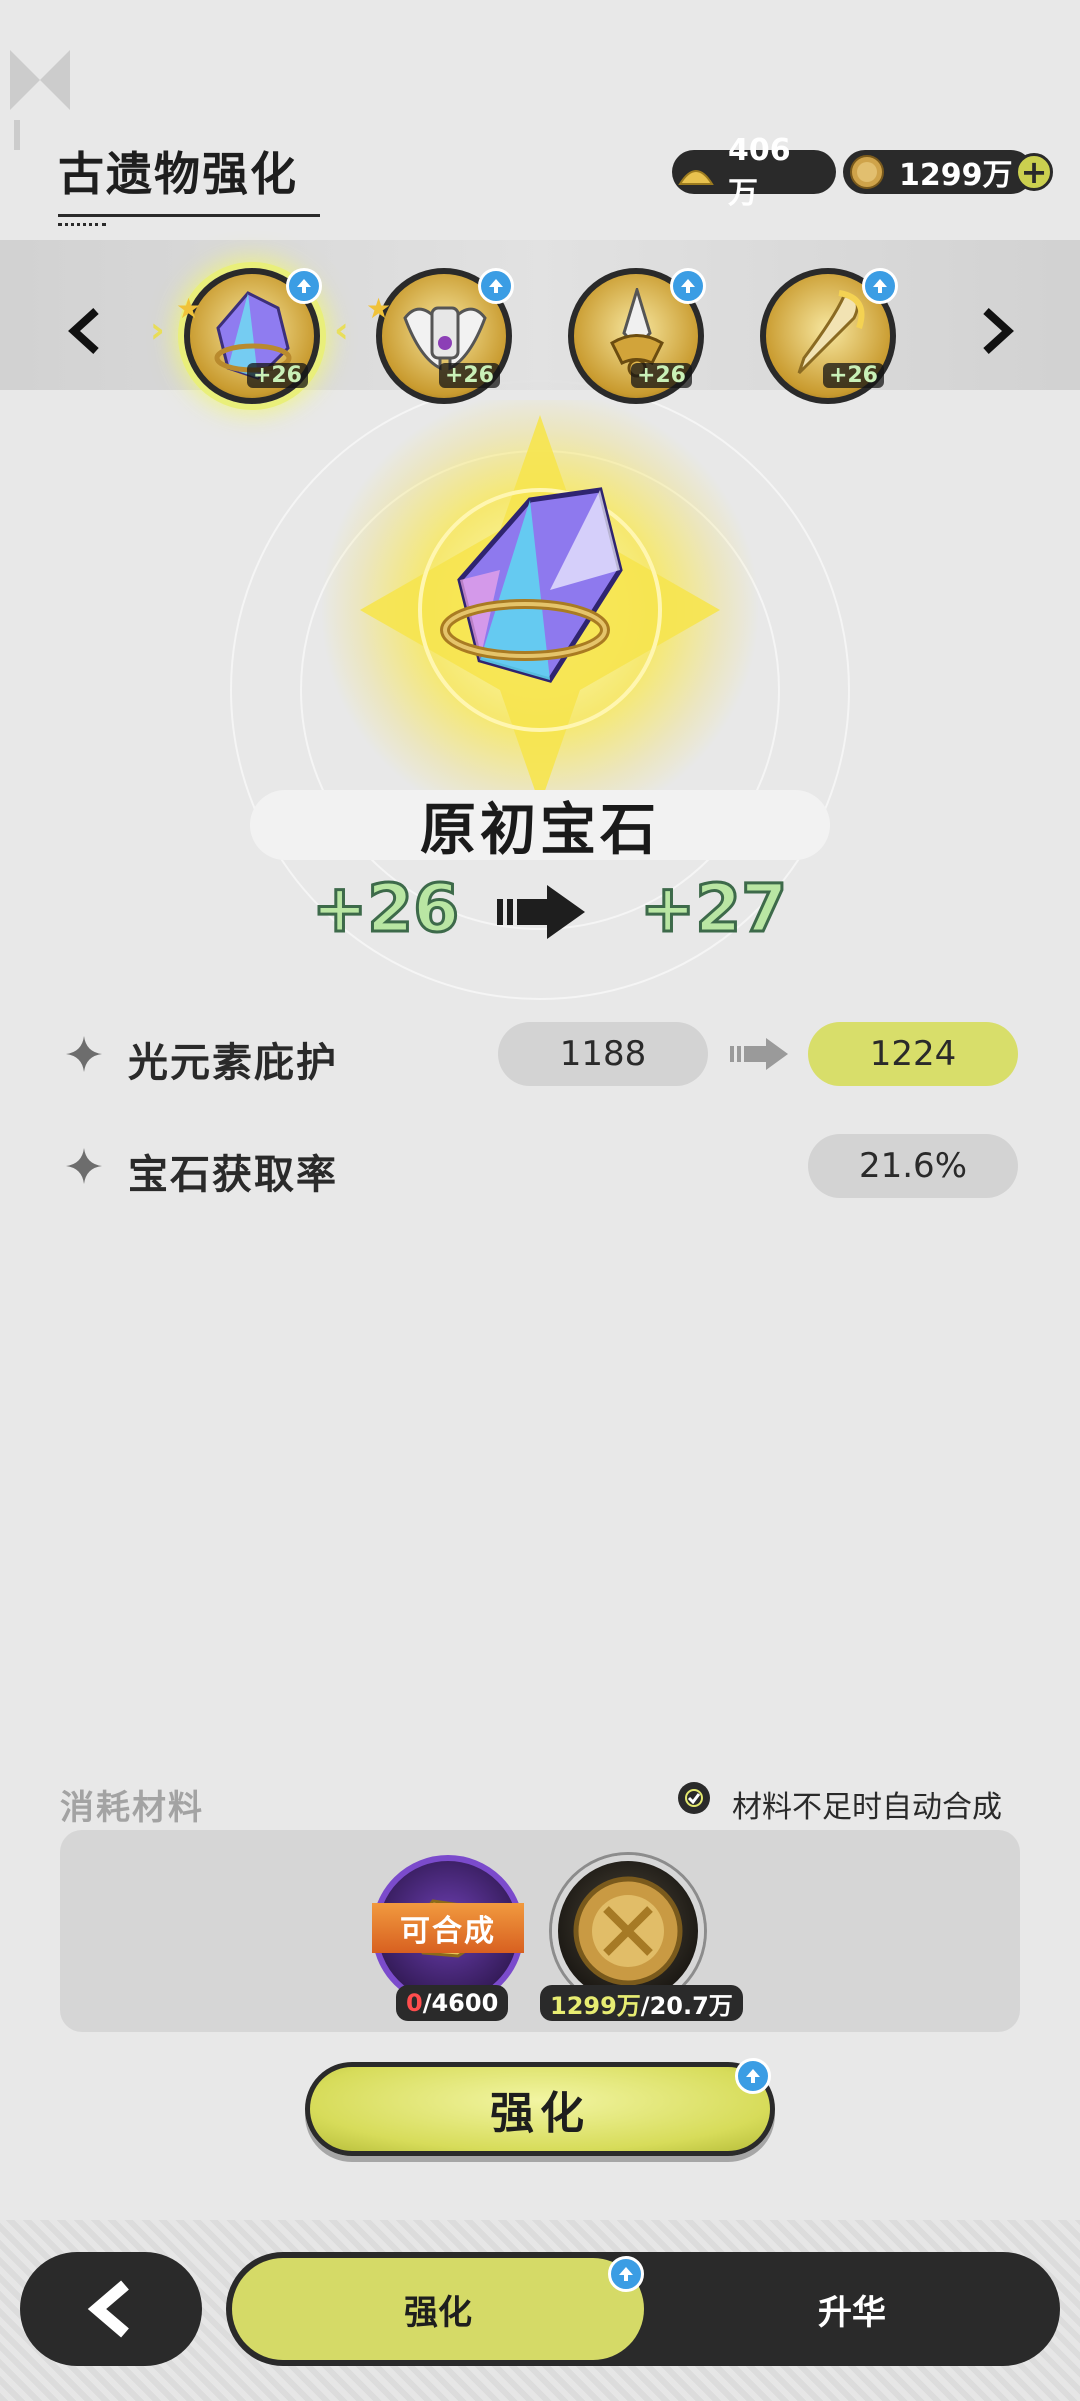 The width and height of the screenshot is (1080, 2401). Describe the element at coordinates (178, 174) in the screenshot. I see `page-title-text: 古遗物强化` at that location.